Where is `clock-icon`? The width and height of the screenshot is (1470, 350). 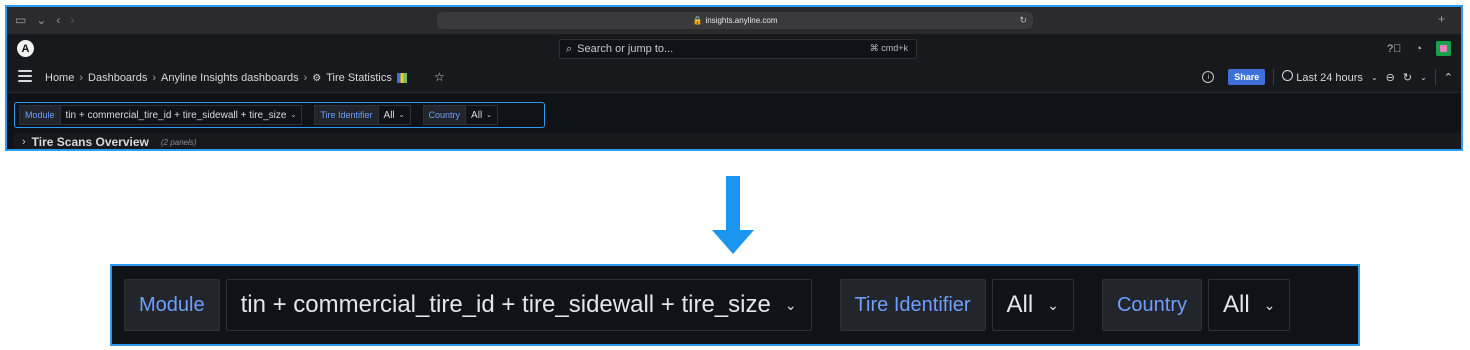 clock-icon is located at coordinates (1288, 75).